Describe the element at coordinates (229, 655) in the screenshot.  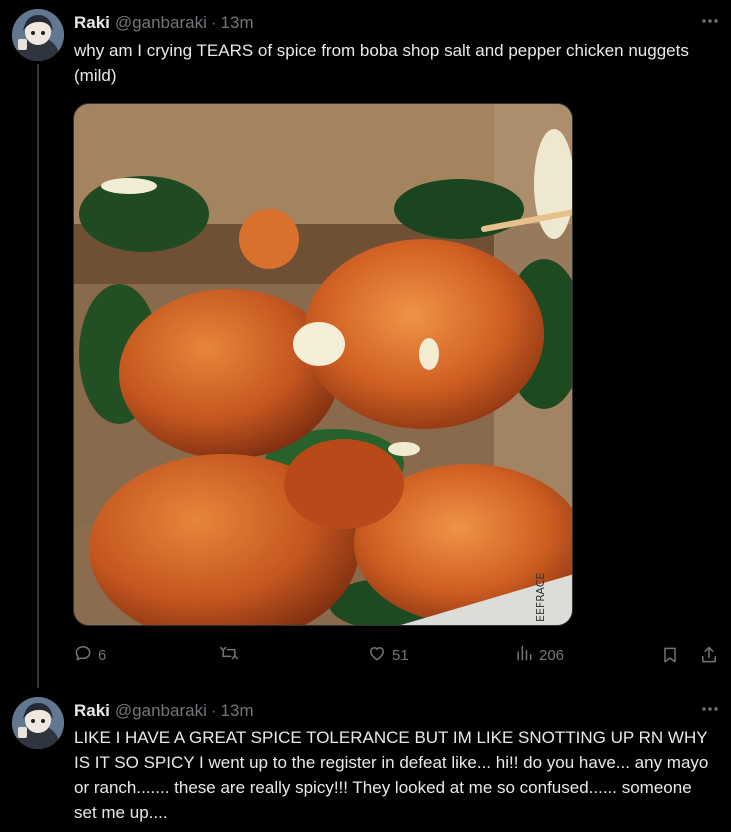
I see `repost-icon` at that location.